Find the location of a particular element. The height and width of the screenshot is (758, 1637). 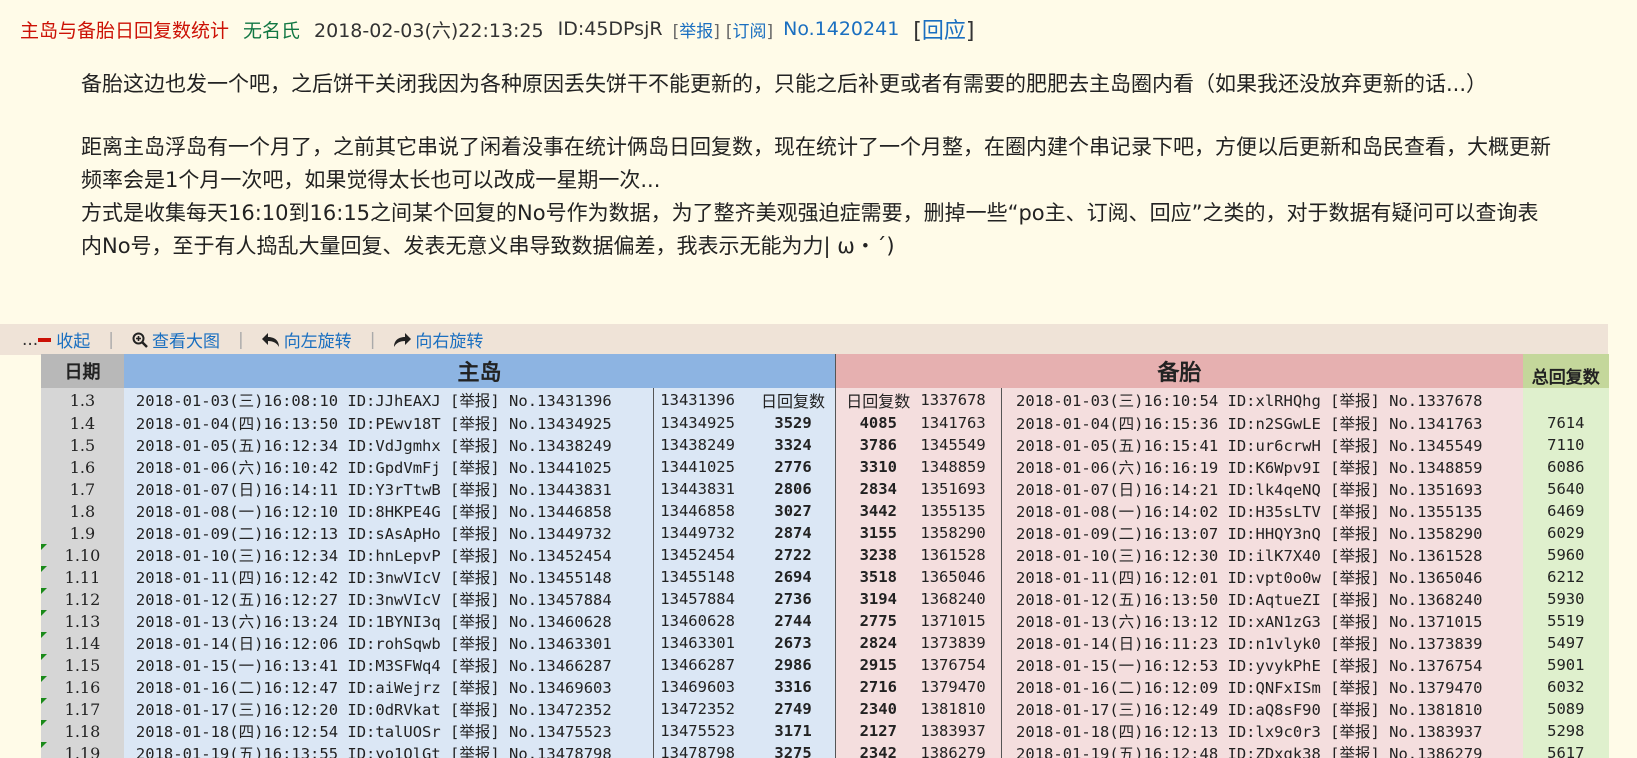

total-daily-count: 6469 is located at coordinates (1565, 511).